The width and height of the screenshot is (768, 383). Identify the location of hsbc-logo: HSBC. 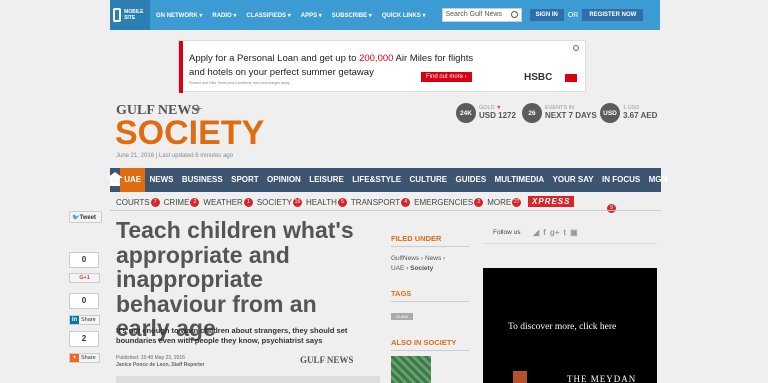
(538, 77).